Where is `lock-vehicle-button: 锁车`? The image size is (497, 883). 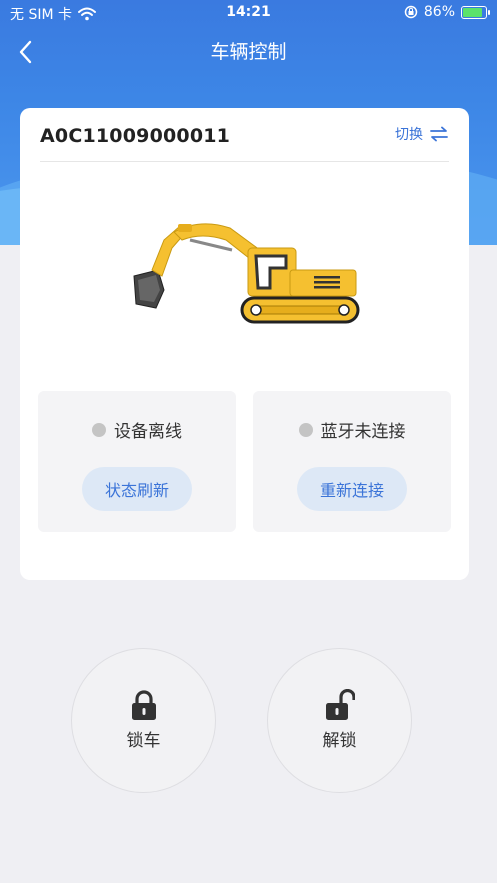
lock-vehicle-button: 锁车 is located at coordinates (143, 720).